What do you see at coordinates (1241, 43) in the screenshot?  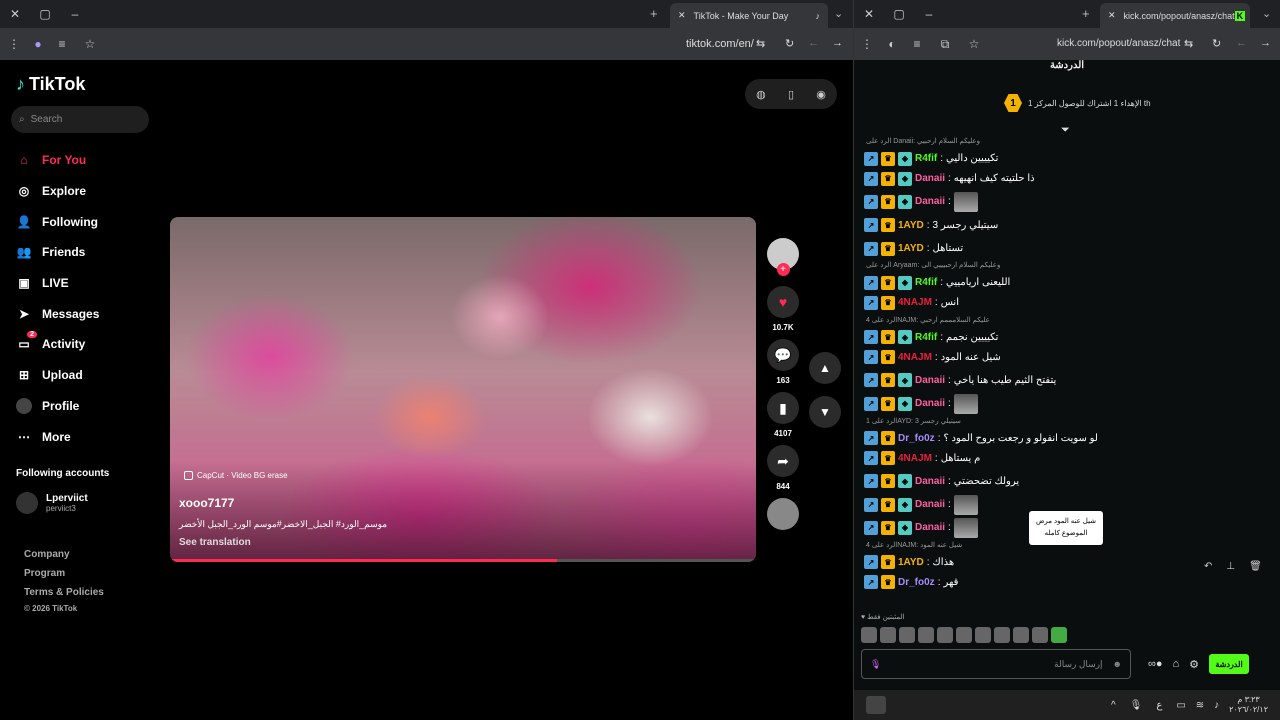 I see `forward-icon: ←` at bounding box center [1241, 43].